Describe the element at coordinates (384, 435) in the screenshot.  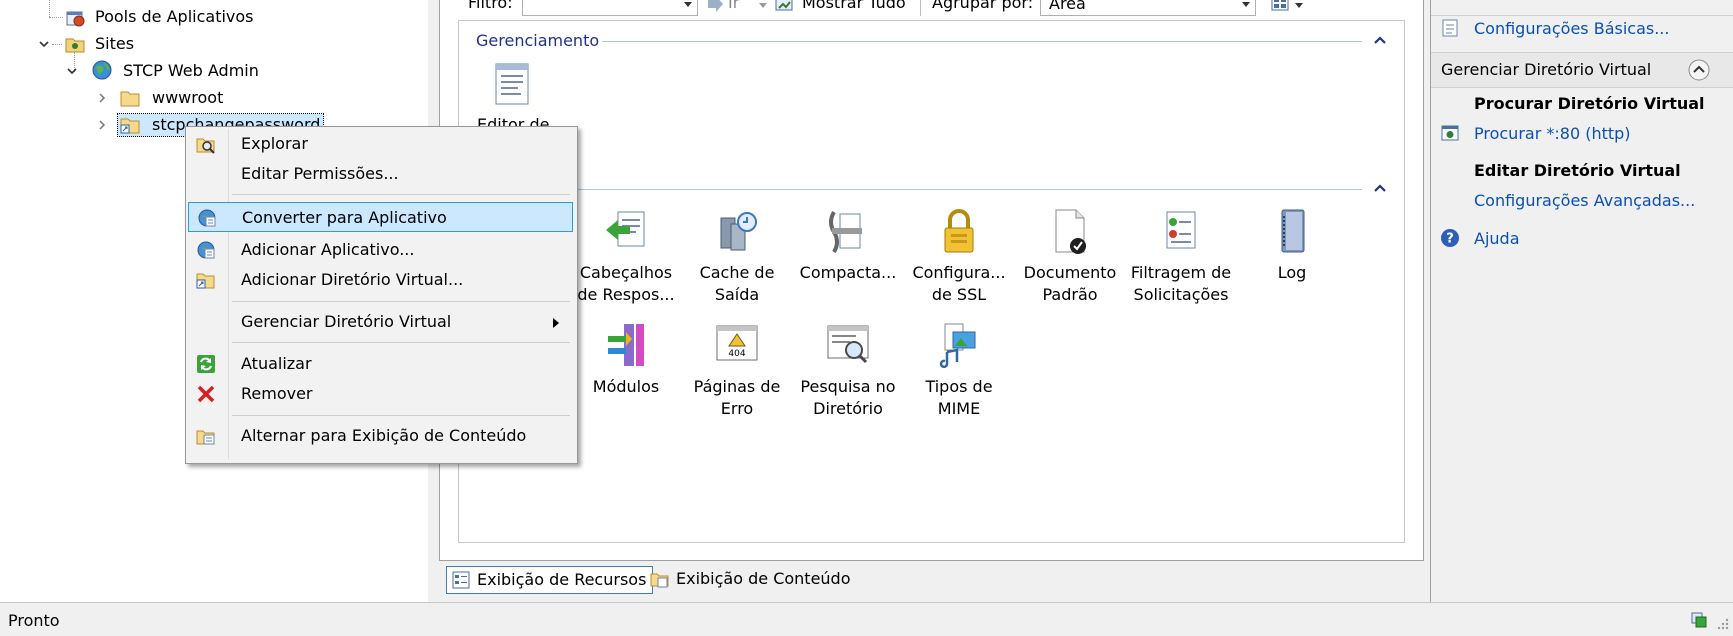
I see `menu-item-label: Alternar para Exibição de Conteúdo` at that location.